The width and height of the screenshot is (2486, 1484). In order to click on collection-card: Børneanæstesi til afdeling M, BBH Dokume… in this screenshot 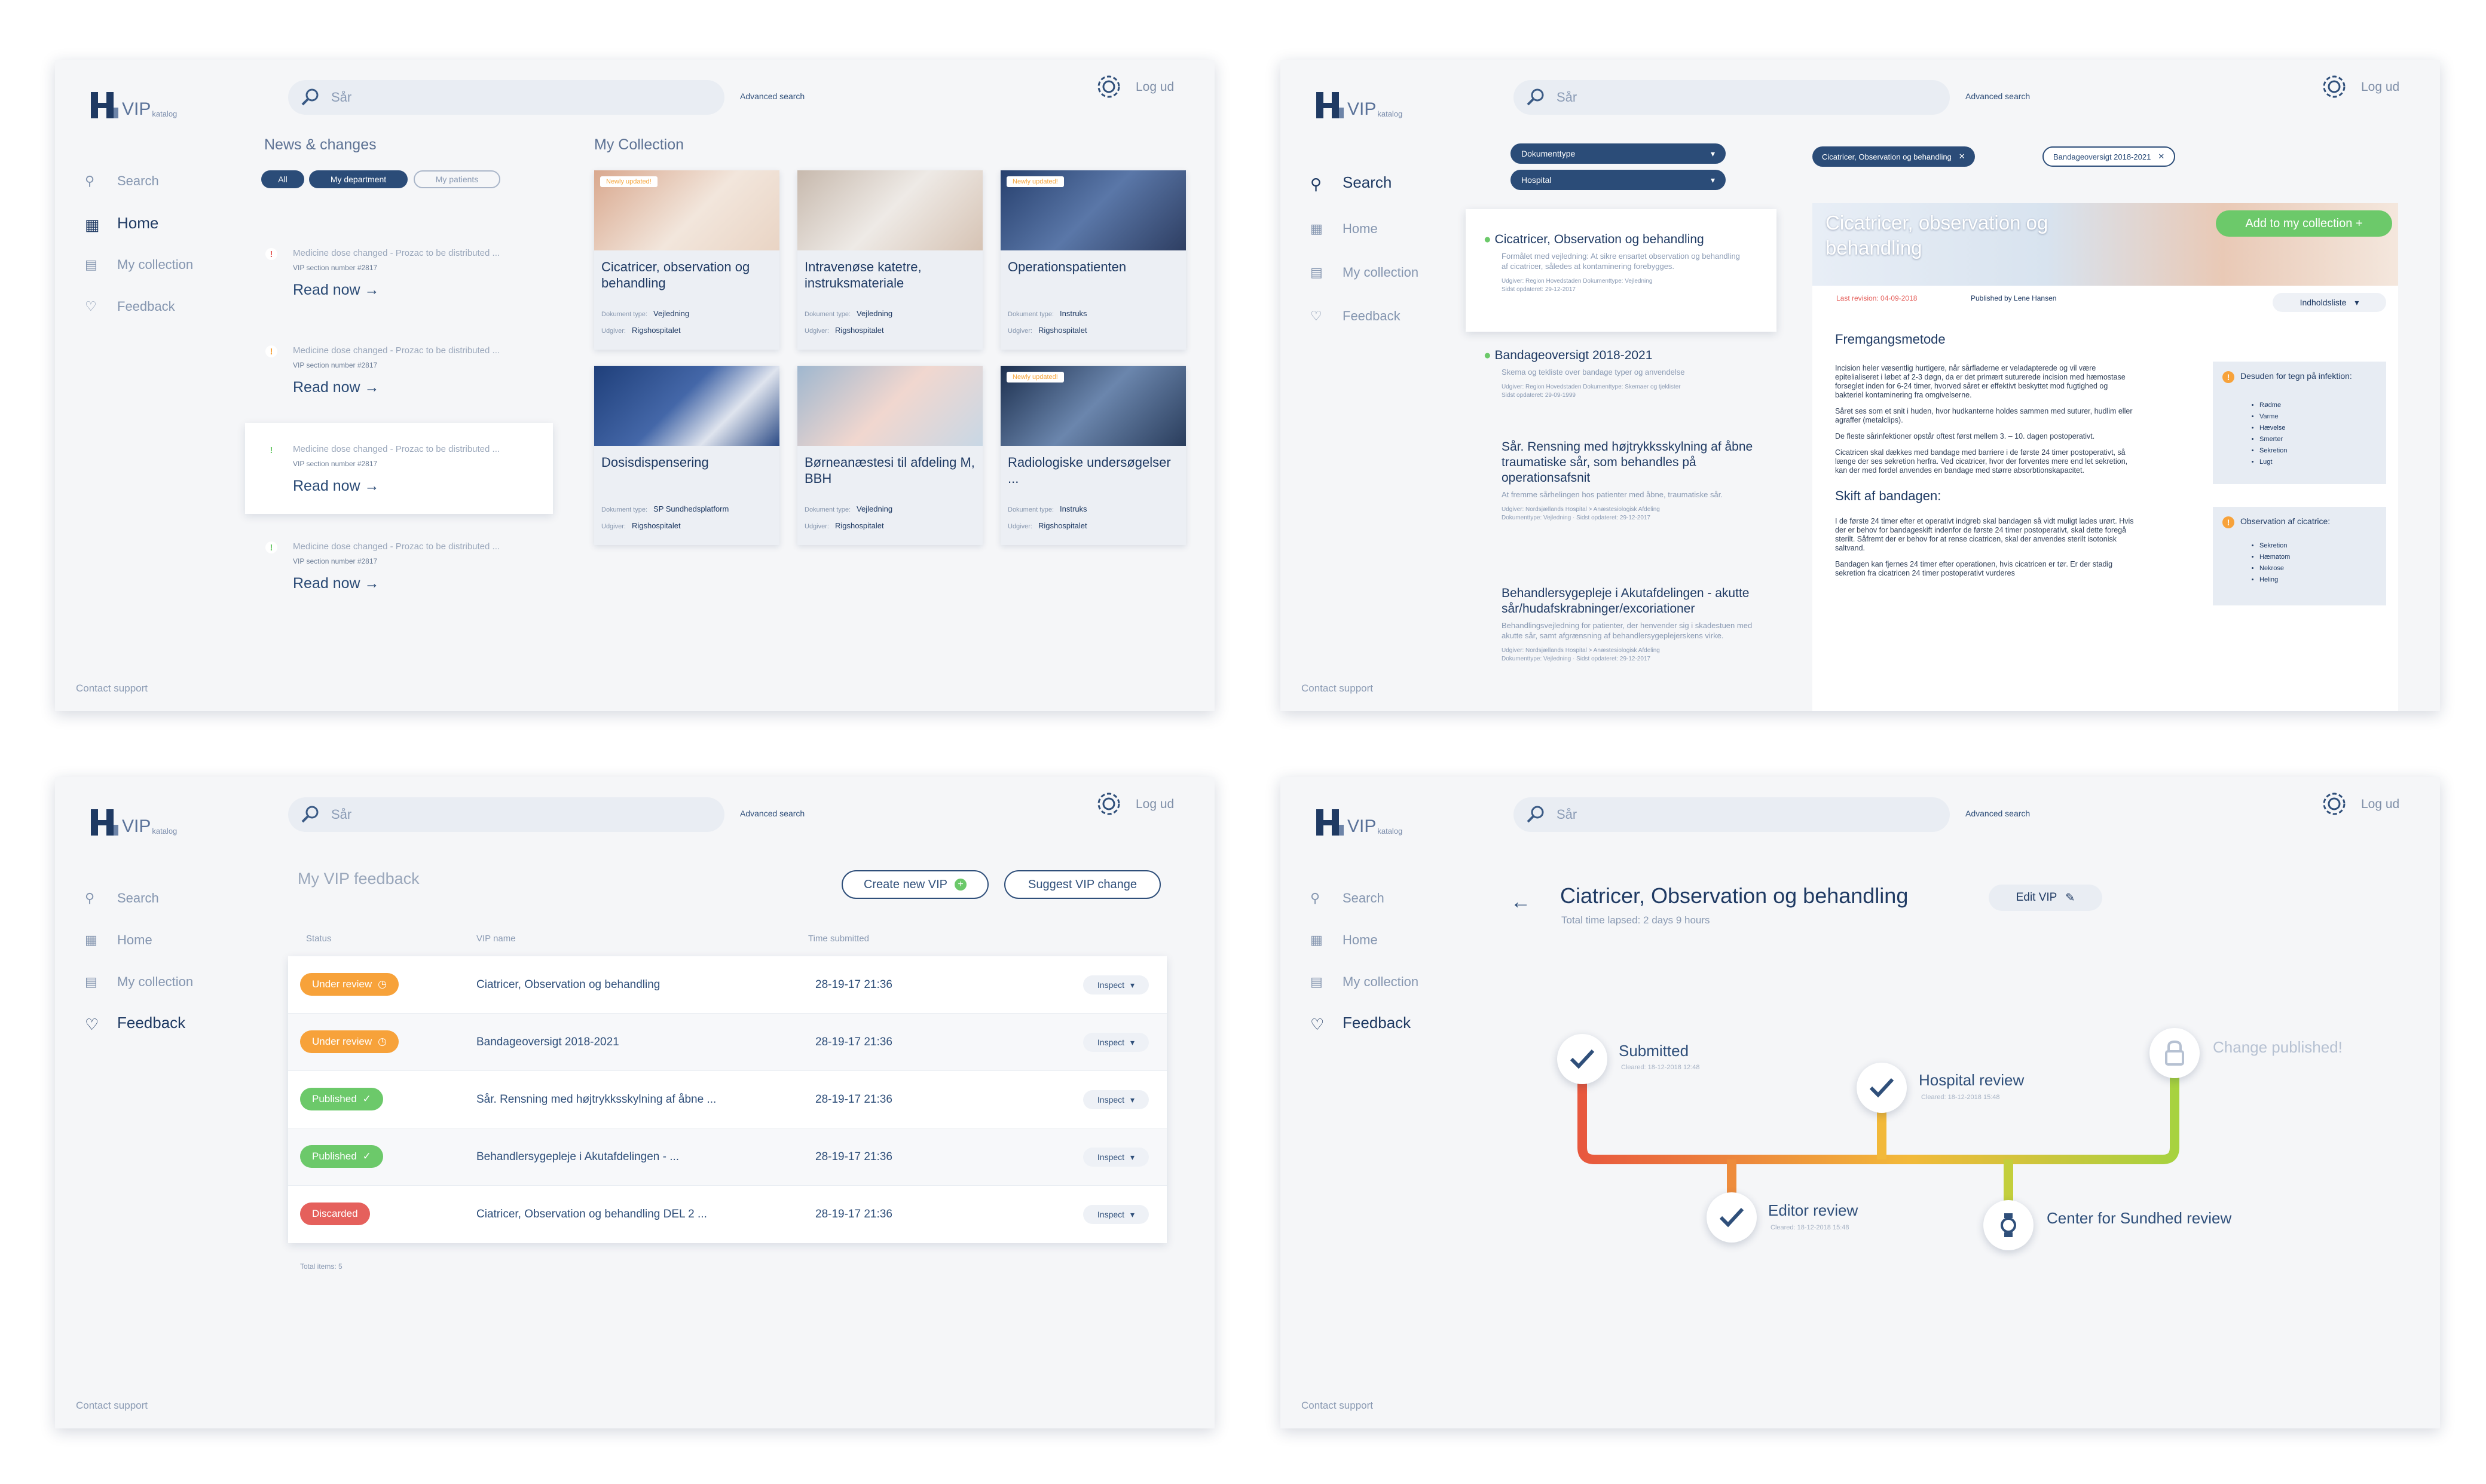, I will do `click(890, 455)`.